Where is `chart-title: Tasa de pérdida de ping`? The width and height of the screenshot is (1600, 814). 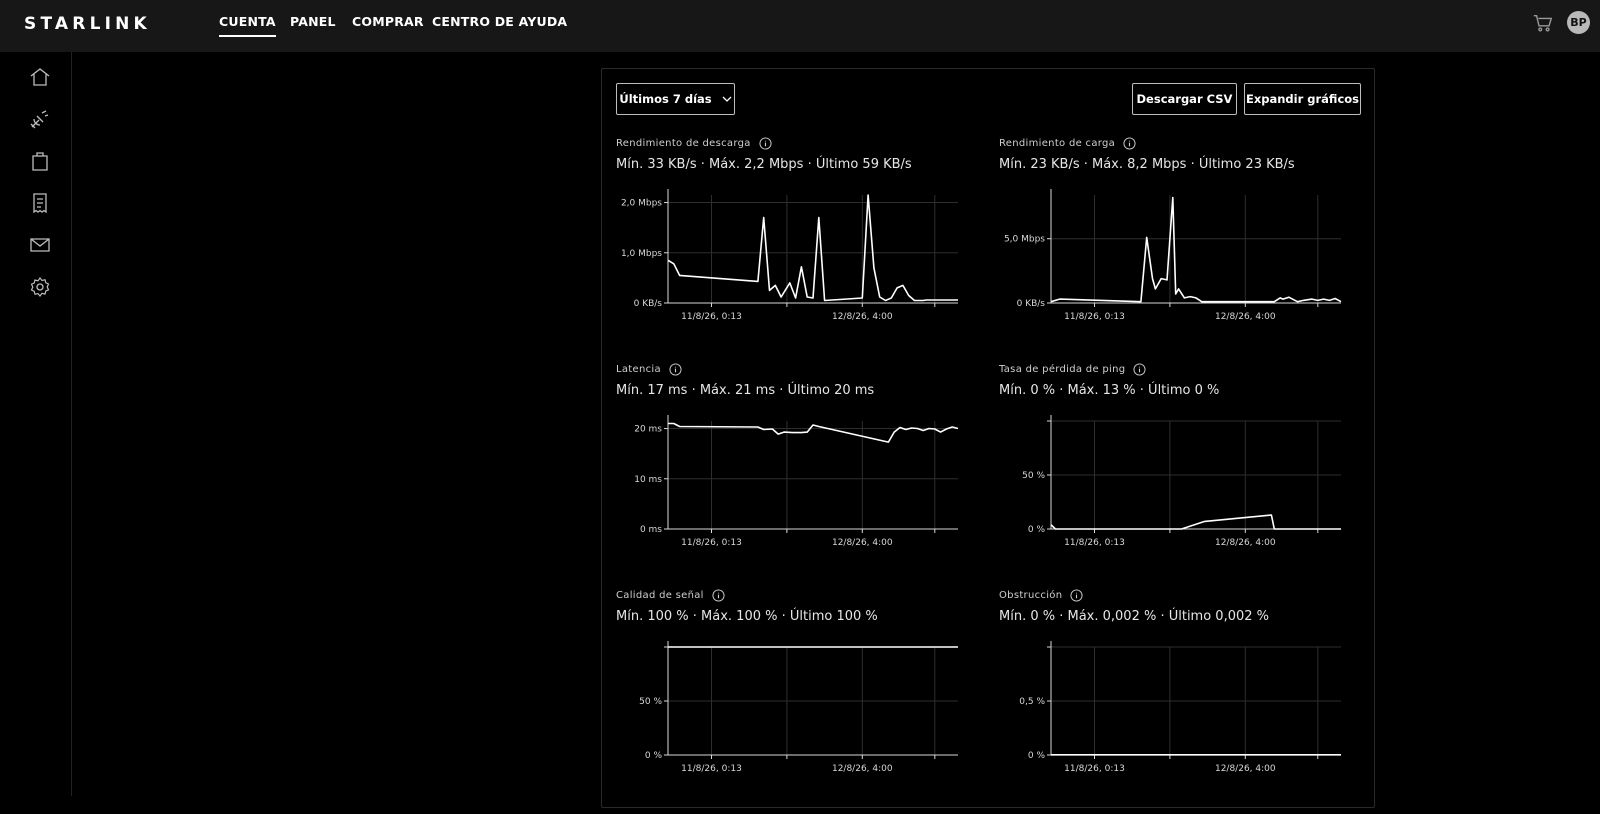
chart-title: Tasa de pérdida de ping is located at coordinates (1062, 369).